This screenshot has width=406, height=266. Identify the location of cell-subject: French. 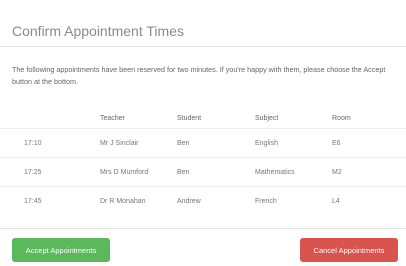
(293, 200).